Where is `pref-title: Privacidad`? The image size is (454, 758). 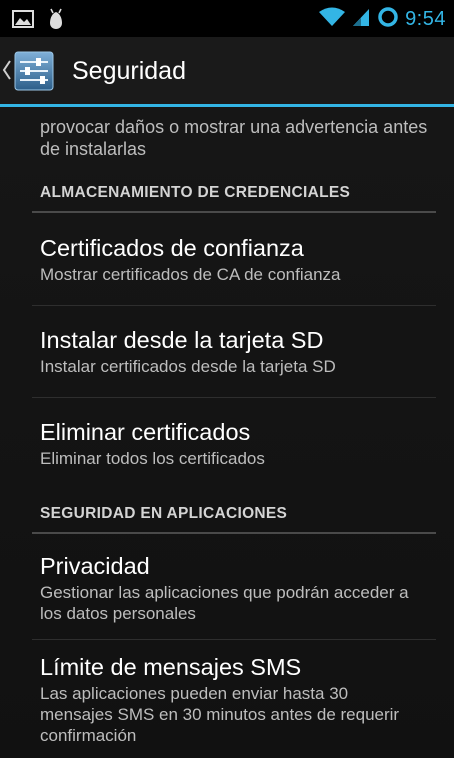 pref-title: Privacidad is located at coordinates (95, 566).